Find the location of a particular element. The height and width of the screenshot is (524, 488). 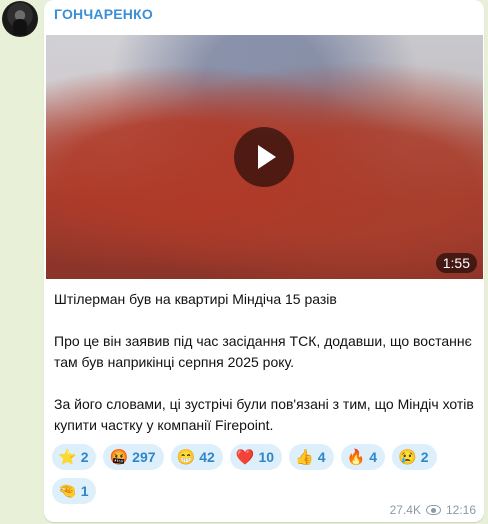

reaction-star: ⭐ 2 is located at coordinates (74, 457).